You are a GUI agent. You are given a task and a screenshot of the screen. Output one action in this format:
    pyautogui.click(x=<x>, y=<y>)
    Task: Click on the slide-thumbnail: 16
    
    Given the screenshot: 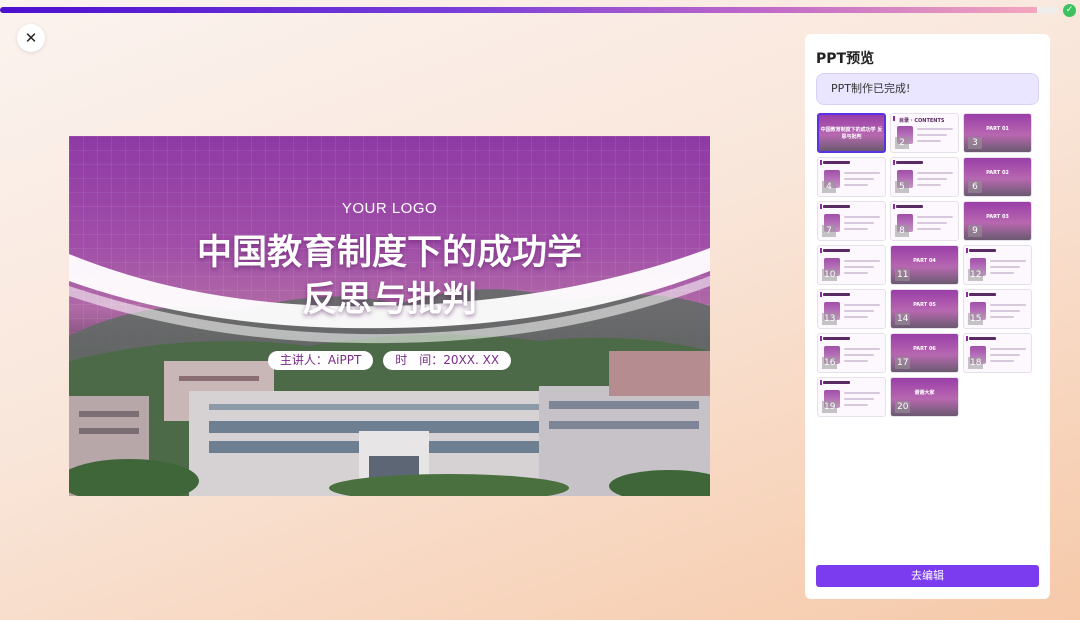 What is the action you would take?
    pyautogui.click(x=851, y=353)
    